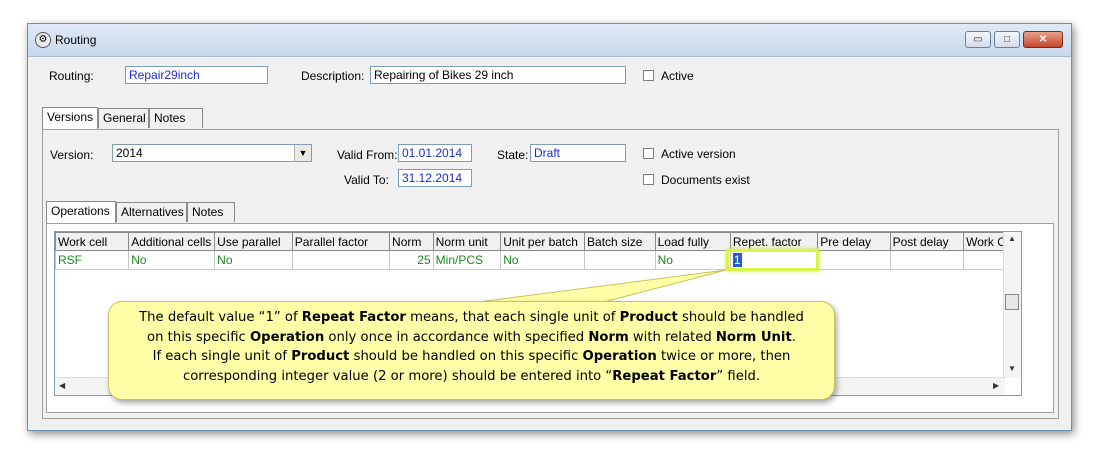  What do you see at coordinates (70, 118) in the screenshot?
I see `tab-versions: Versions` at bounding box center [70, 118].